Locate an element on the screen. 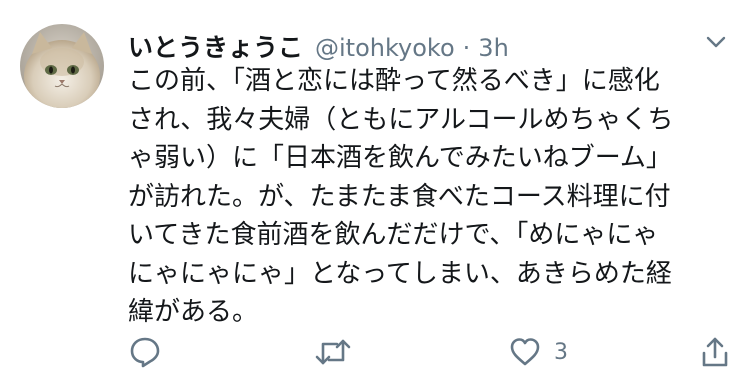 The height and width of the screenshot is (384, 736). tweet-header: いとうきょうこ @itohkyoko · 3h is located at coordinates (318, 45).